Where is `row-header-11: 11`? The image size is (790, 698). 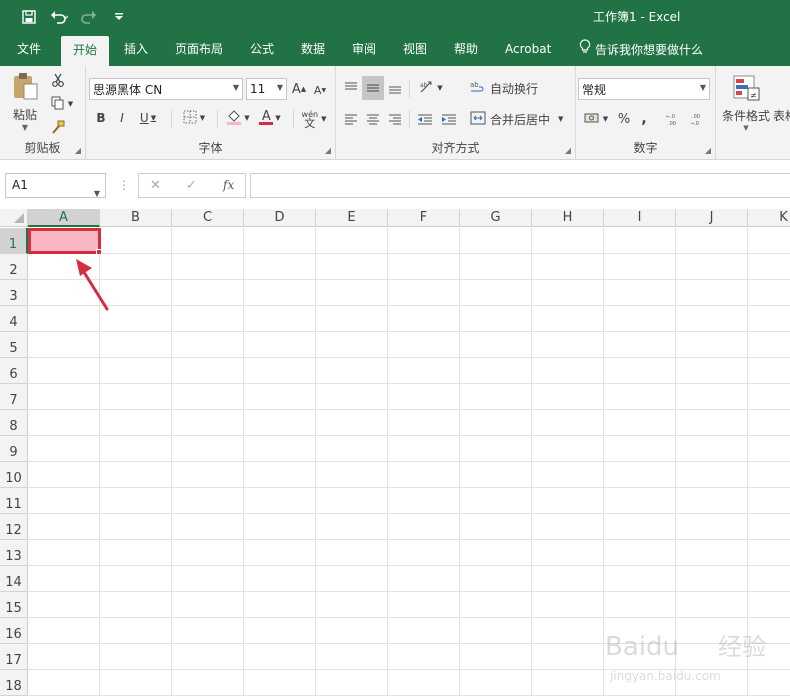 row-header-11: 11 is located at coordinates (14, 501).